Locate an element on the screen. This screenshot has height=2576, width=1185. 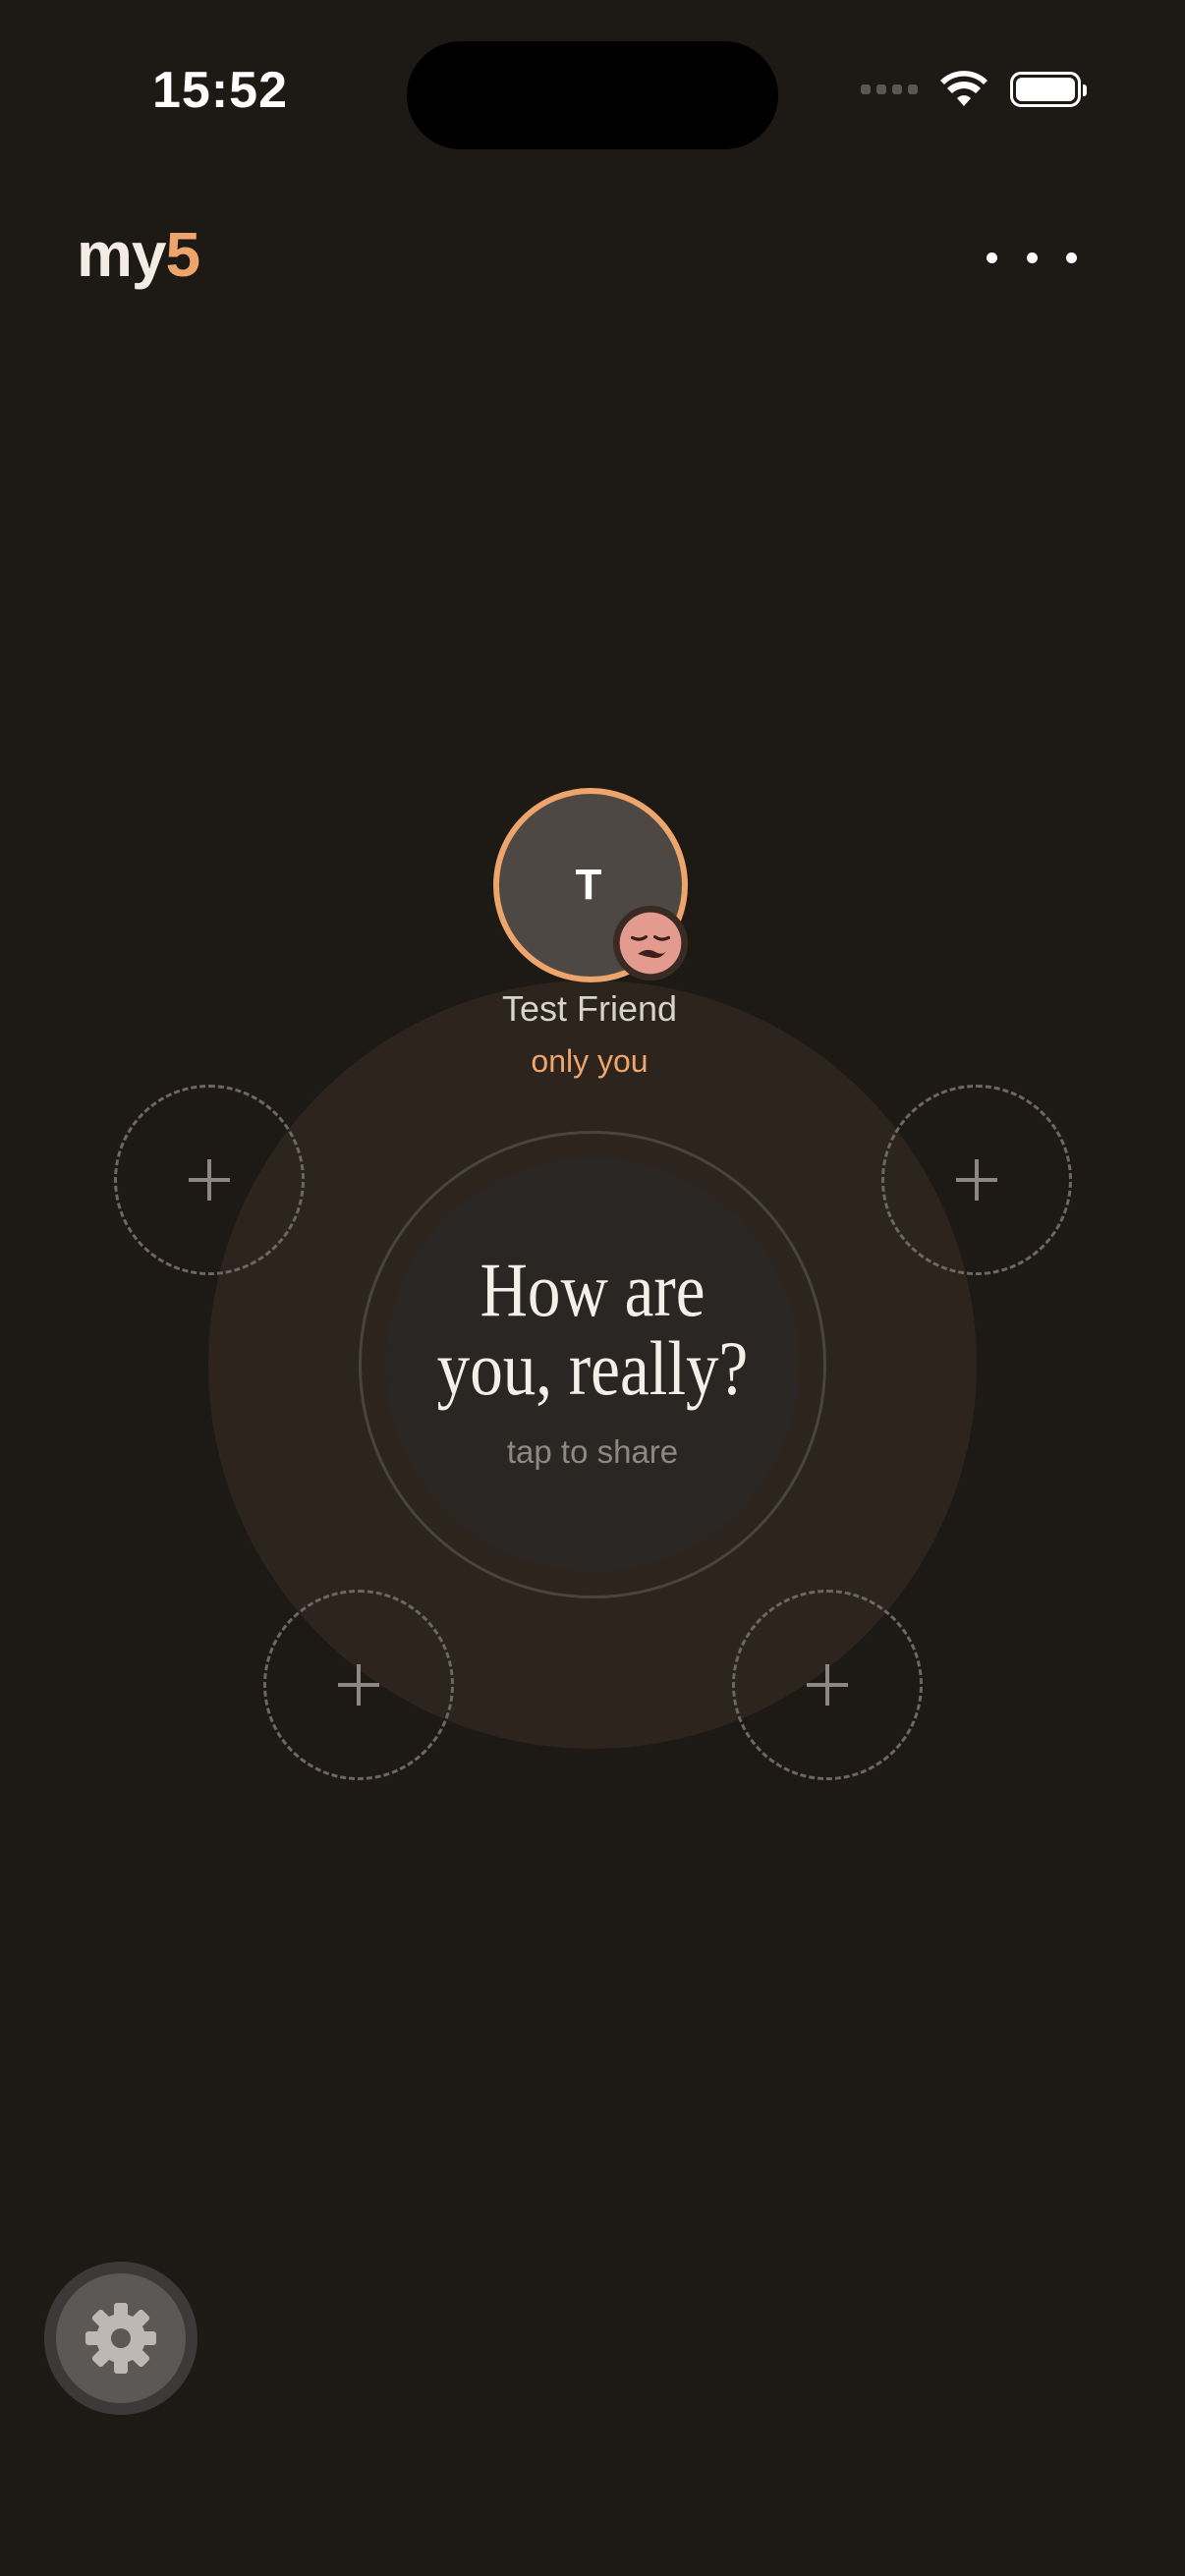
friend-initial: T is located at coordinates (589, 885).